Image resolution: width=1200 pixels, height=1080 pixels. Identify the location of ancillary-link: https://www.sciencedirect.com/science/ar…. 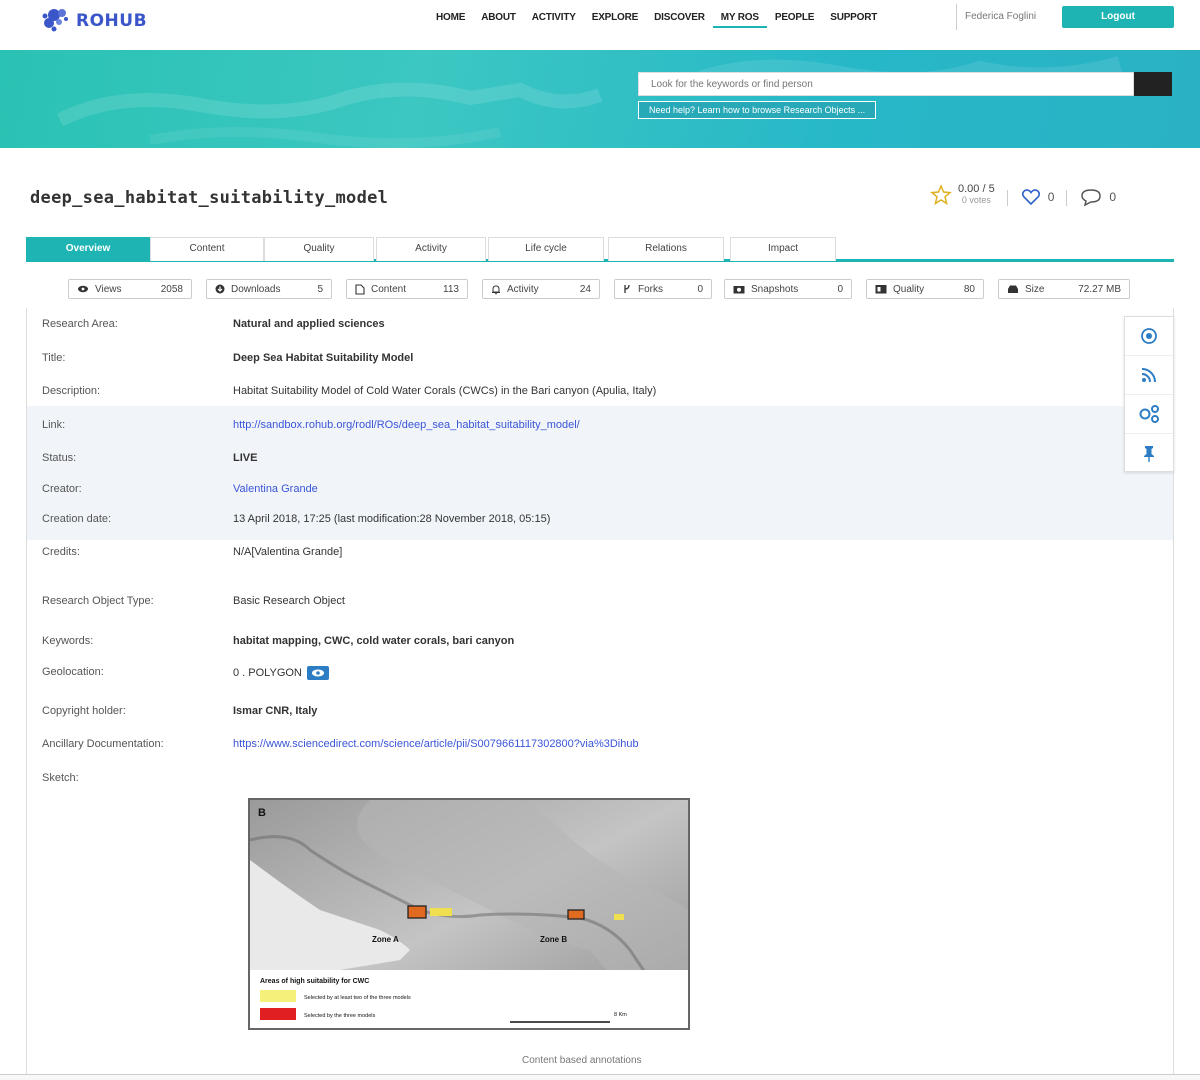
(436, 744).